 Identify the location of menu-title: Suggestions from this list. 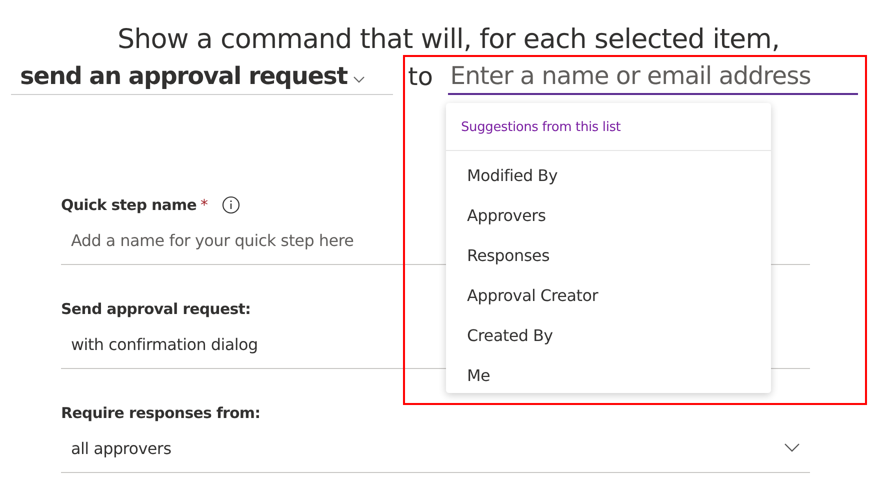
(608, 127).